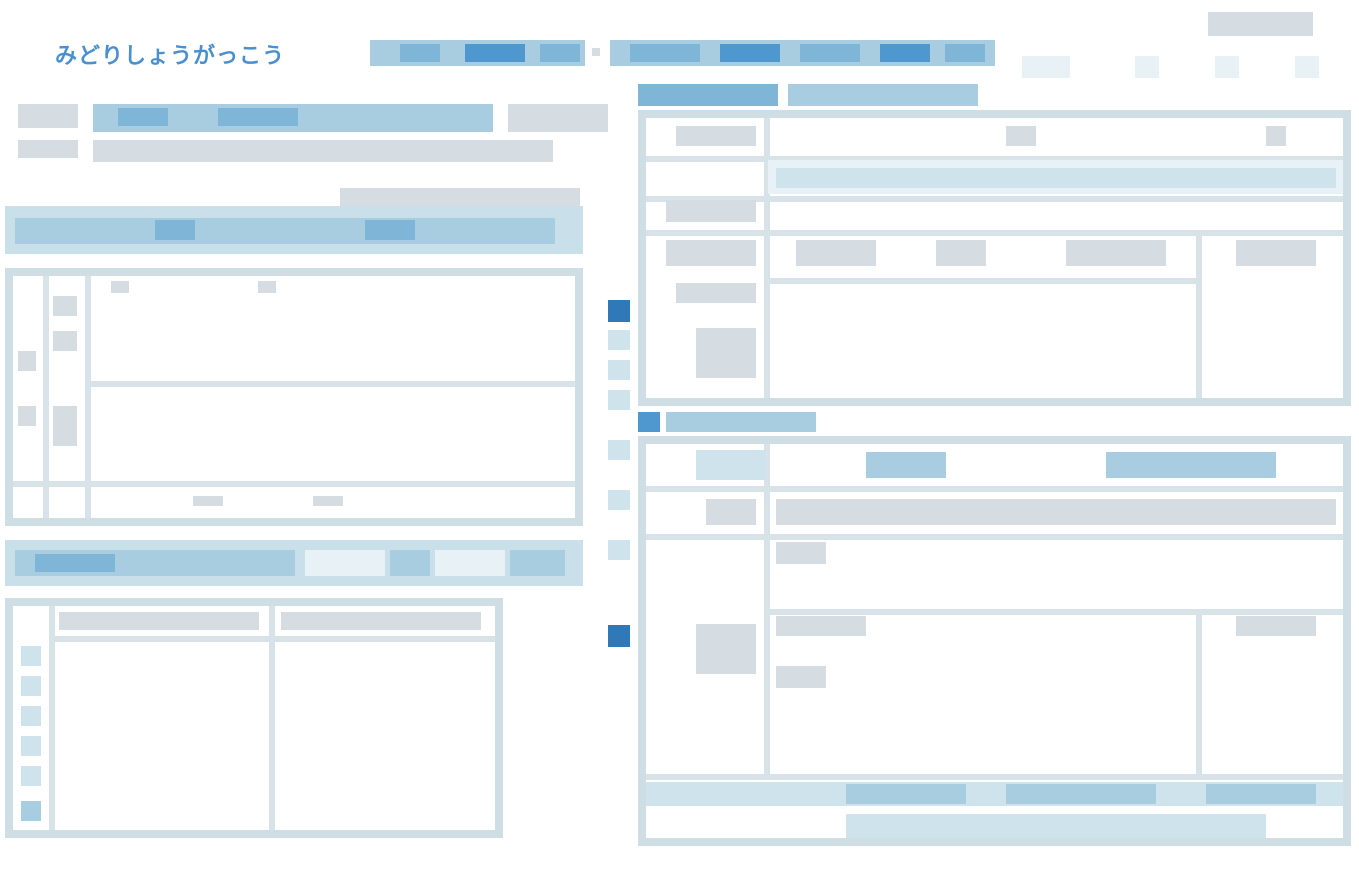  What do you see at coordinates (682, 53) in the screenshot?
I see `document-title-band` at bounding box center [682, 53].